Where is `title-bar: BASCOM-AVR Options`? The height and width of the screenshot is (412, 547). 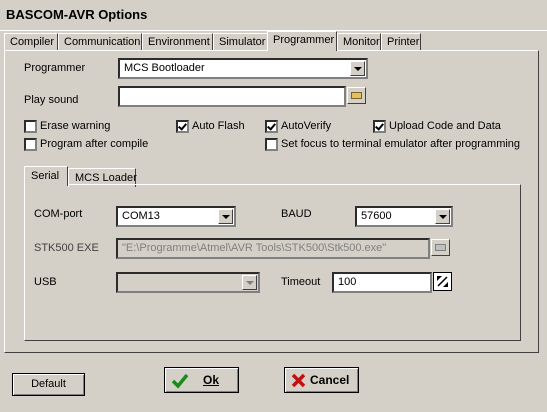 title-bar: BASCOM-AVR Options is located at coordinates (273, 15).